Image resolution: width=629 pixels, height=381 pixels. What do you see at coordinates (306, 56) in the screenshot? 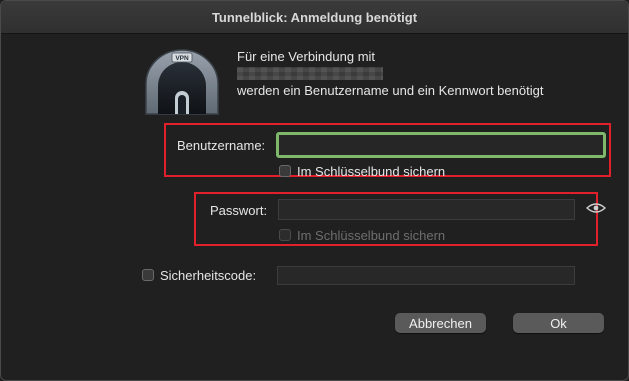
I see `message-line-1: Für eine Verbindung mit` at bounding box center [306, 56].